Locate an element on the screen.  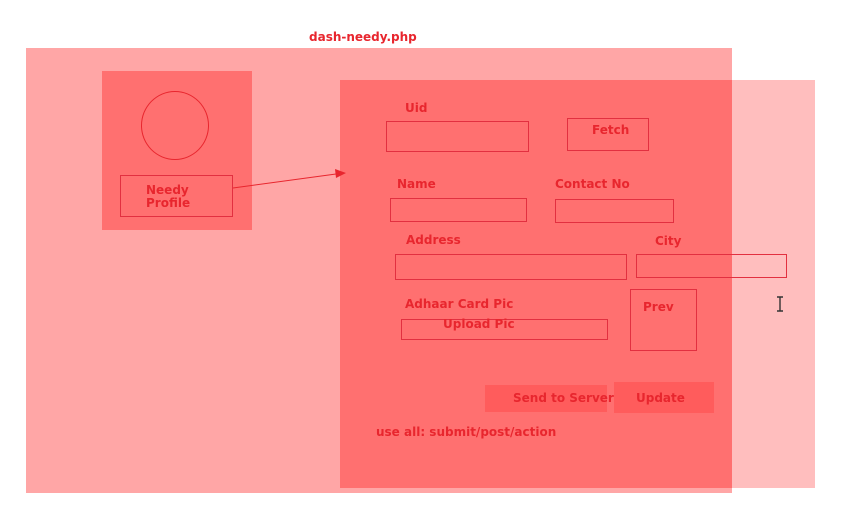
avatar is located at coordinates (175, 125).